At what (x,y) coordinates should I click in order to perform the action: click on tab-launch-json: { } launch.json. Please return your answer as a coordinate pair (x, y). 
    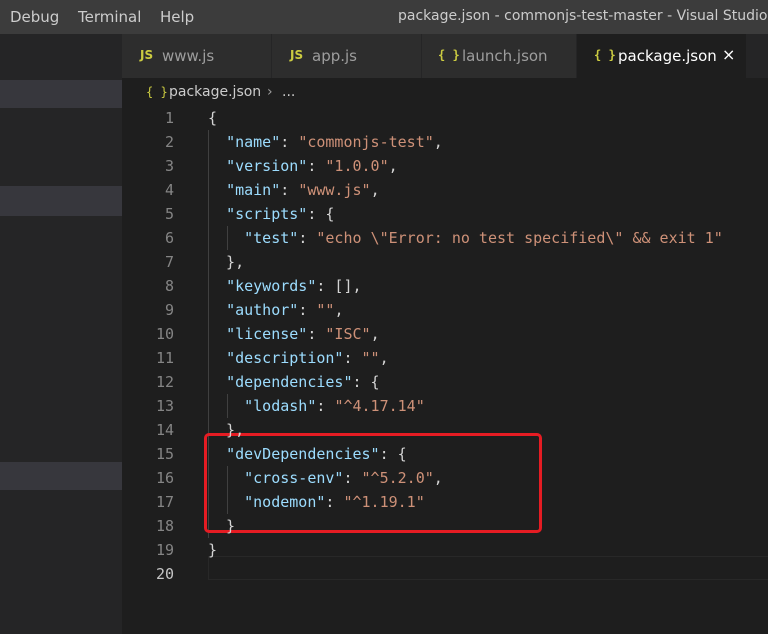
    Looking at the image, I should click on (499, 56).